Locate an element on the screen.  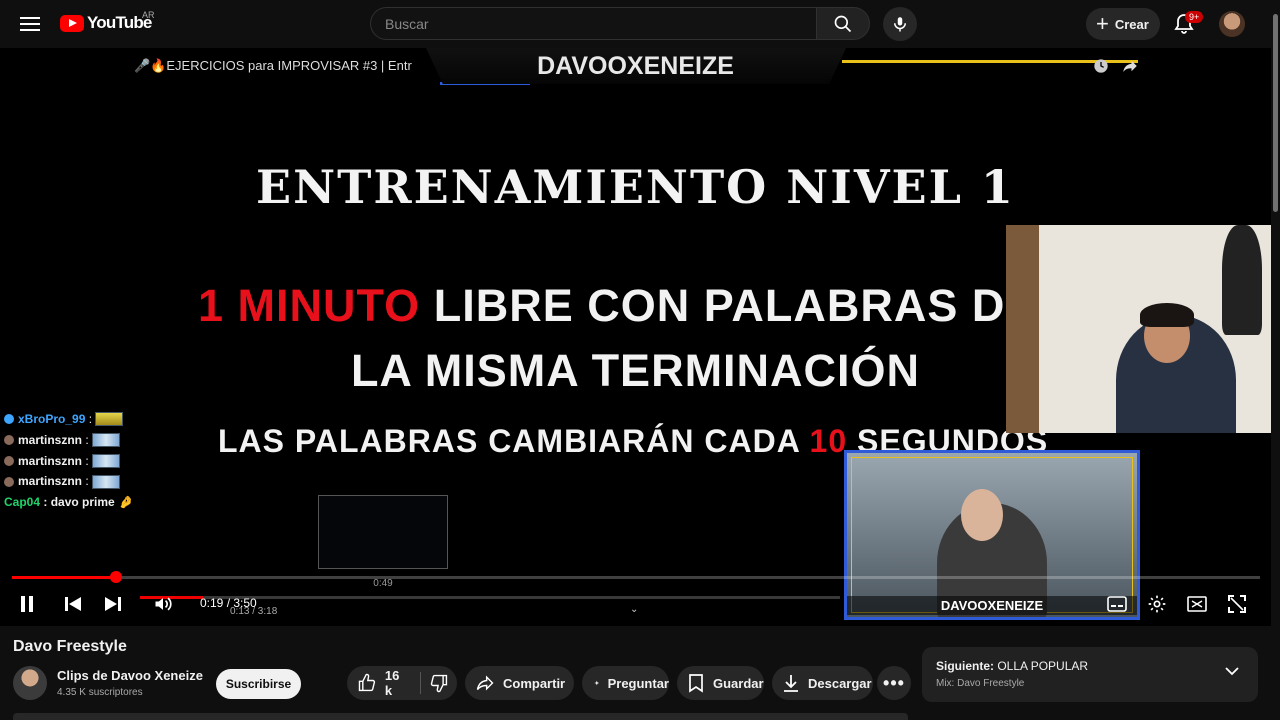
subtitles-icon is located at coordinates (1117, 604).